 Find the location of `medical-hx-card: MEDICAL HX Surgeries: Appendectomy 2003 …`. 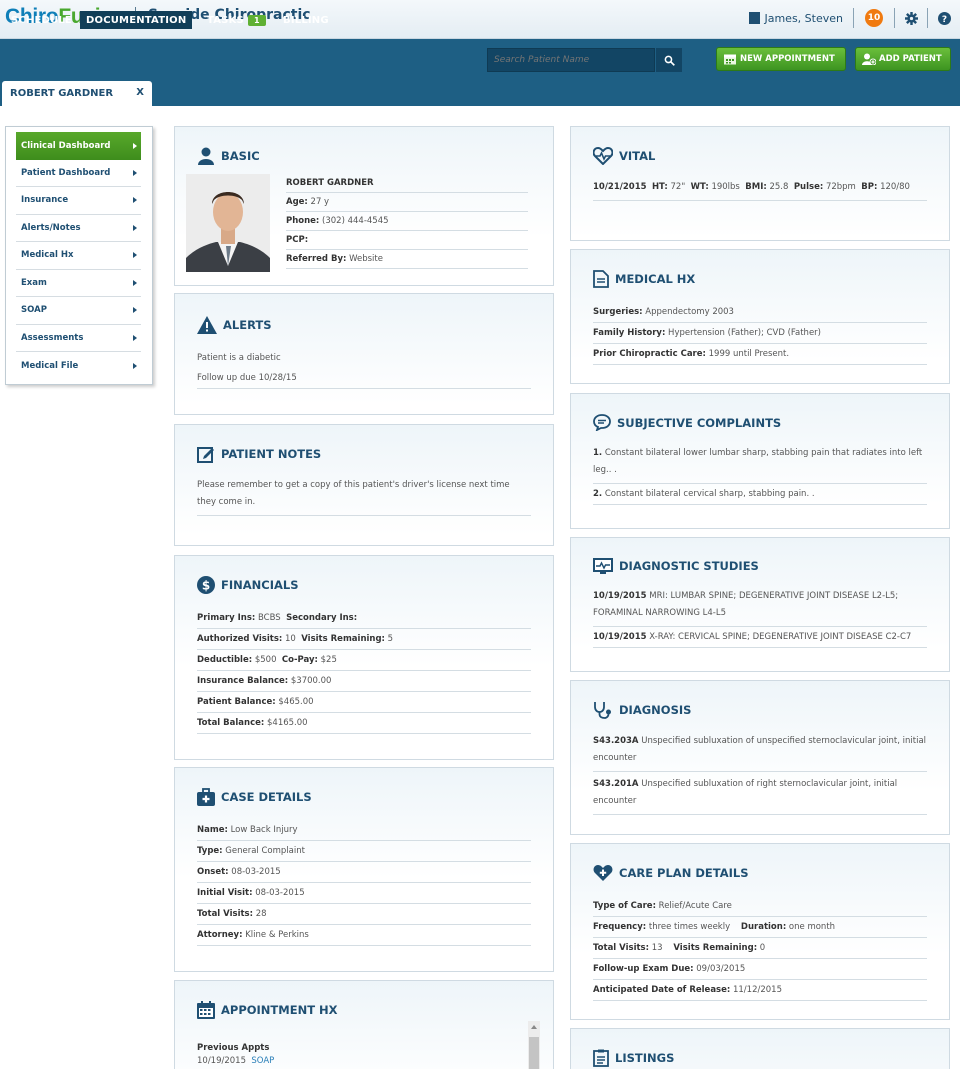

medical-hx-card: MEDICAL HX Surgeries: Appendectomy 2003 … is located at coordinates (760, 316).